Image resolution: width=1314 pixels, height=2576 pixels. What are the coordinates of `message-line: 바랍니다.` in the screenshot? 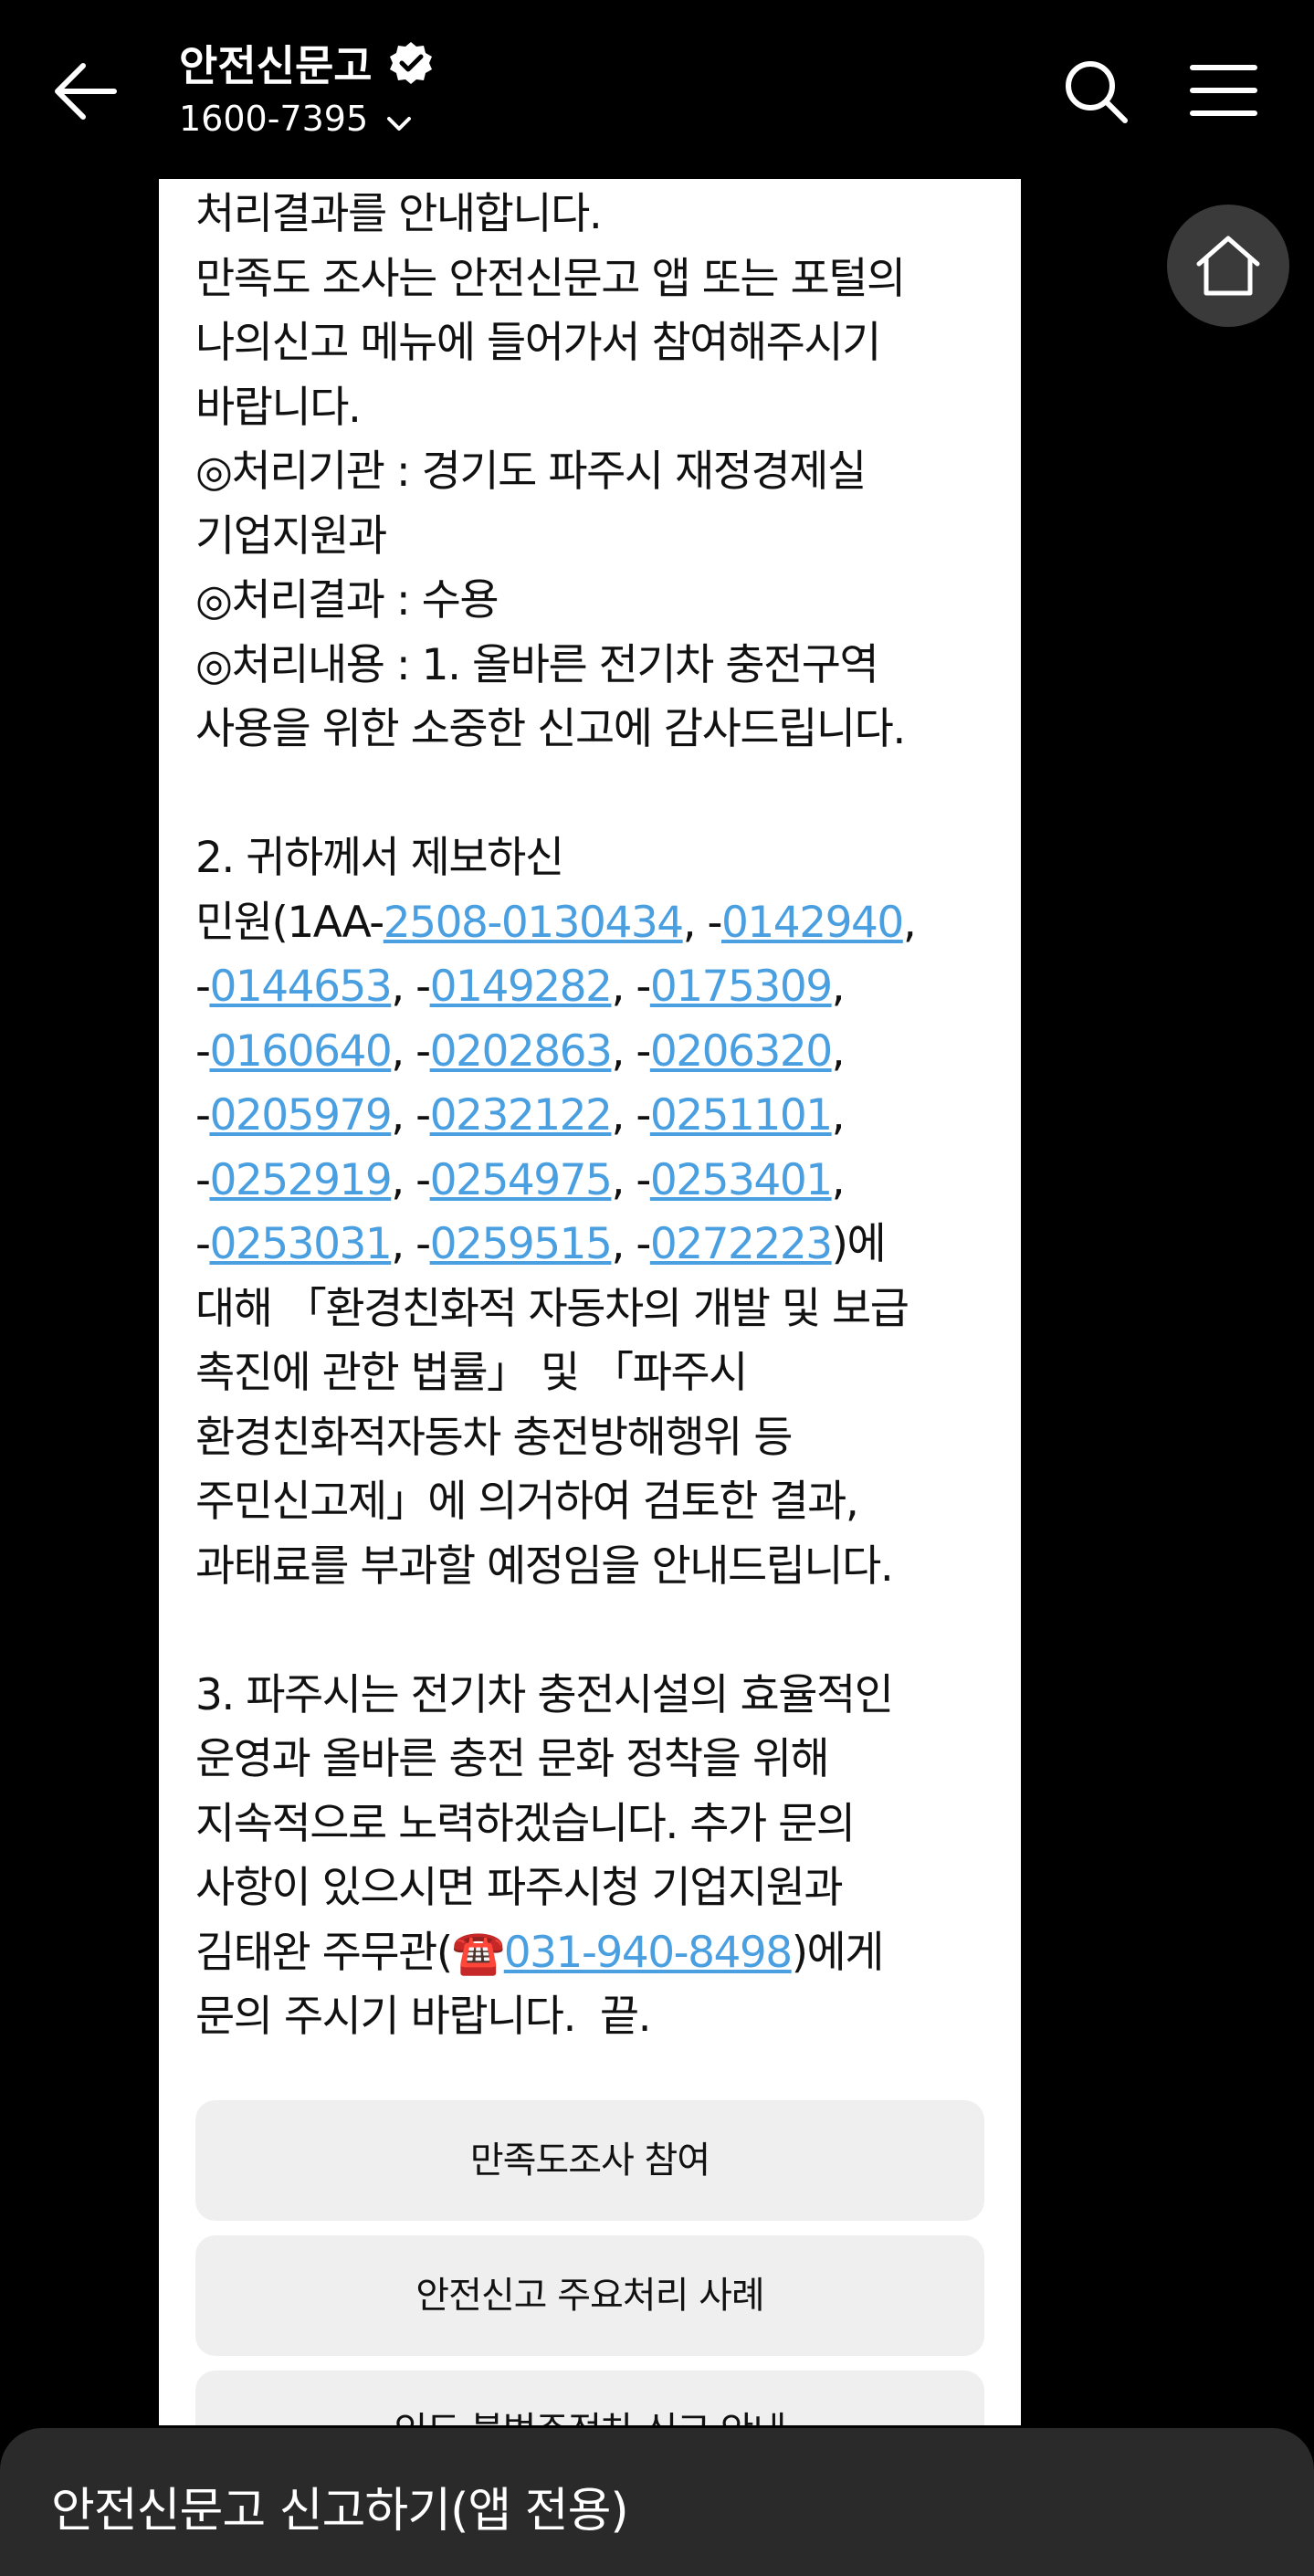 It's located at (278, 407).